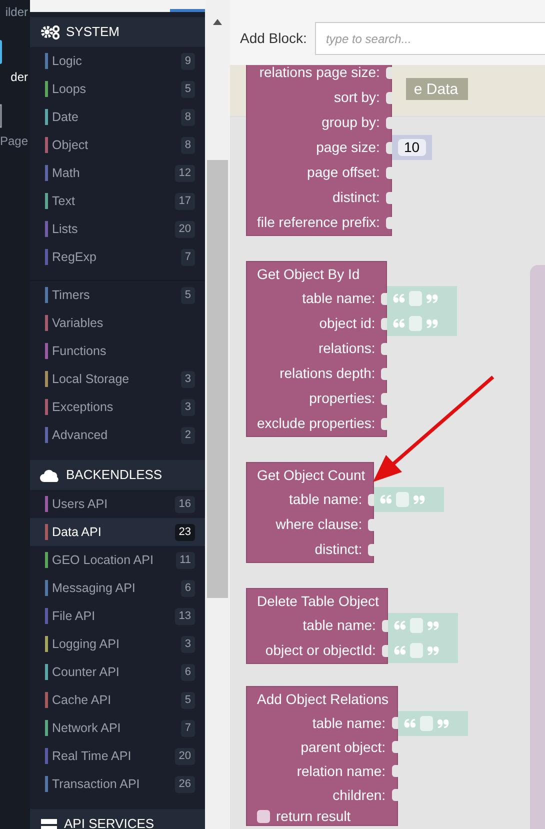  What do you see at coordinates (117, 173) in the screenshot?
I see `category-item: Math 12` at bounding box center [117, 173].